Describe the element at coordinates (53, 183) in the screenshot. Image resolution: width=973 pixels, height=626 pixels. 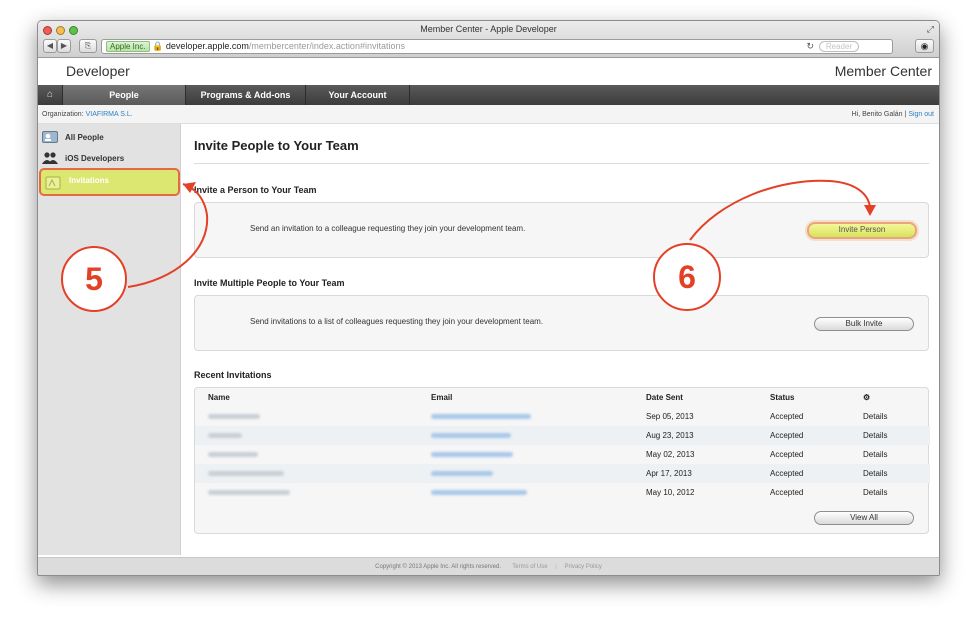
I see `invitation-icon` at that location.